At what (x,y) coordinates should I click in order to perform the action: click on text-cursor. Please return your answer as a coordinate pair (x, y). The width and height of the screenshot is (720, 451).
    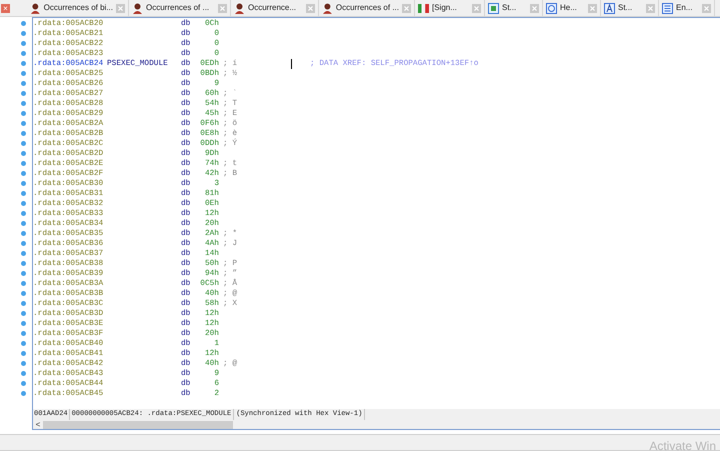
    Looking at the image, I should click on (291, 64).